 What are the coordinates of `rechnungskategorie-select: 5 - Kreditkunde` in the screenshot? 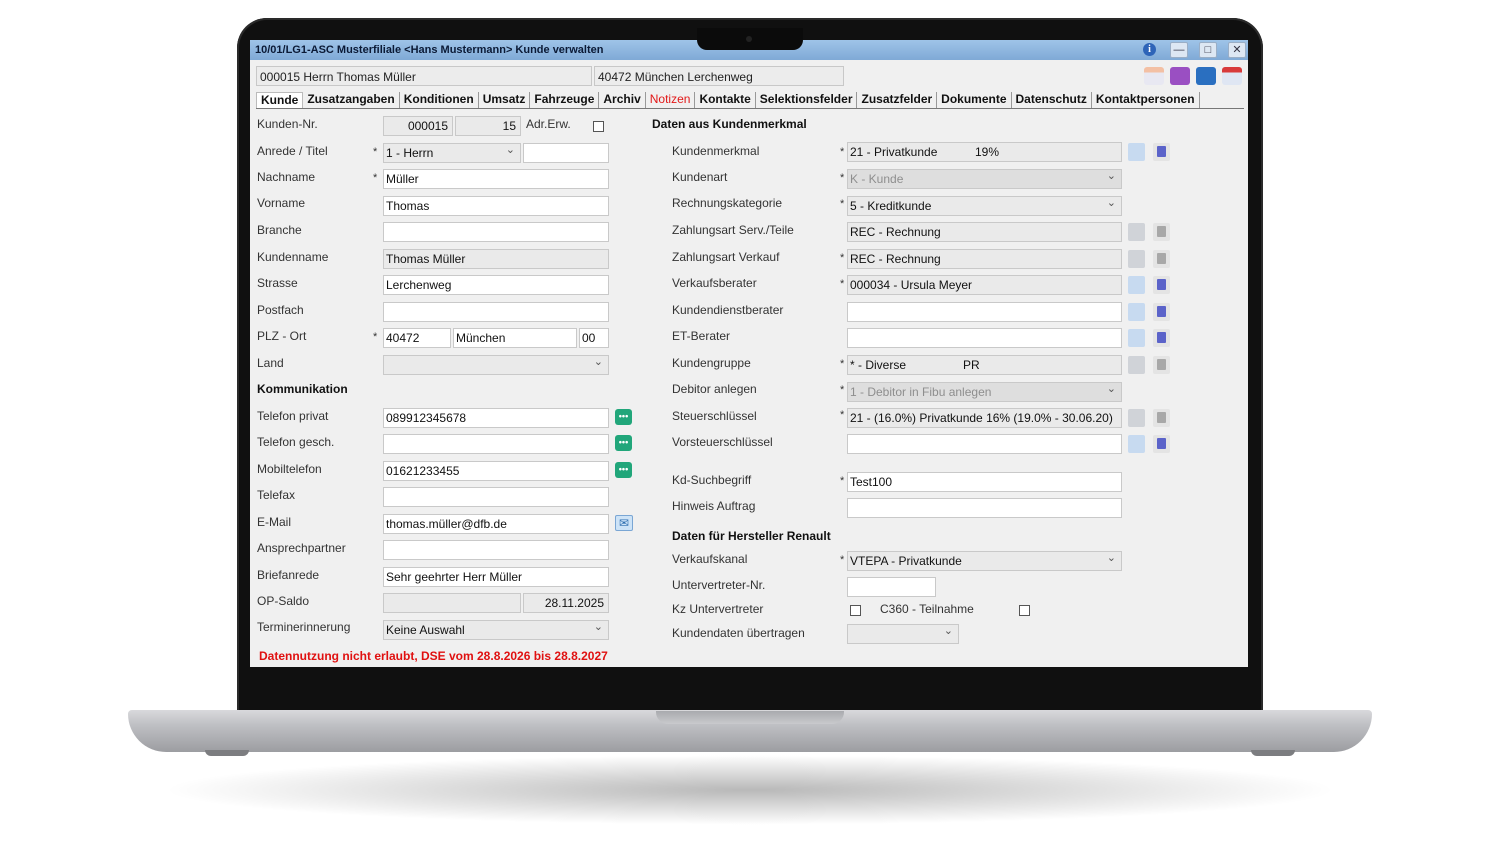 It's located at (984, 206).